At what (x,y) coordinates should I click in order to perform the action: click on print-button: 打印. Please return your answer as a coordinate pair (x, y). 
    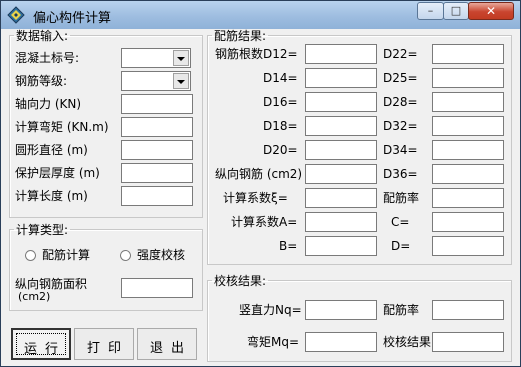
    Looking at the image, I should click on (104, 344).